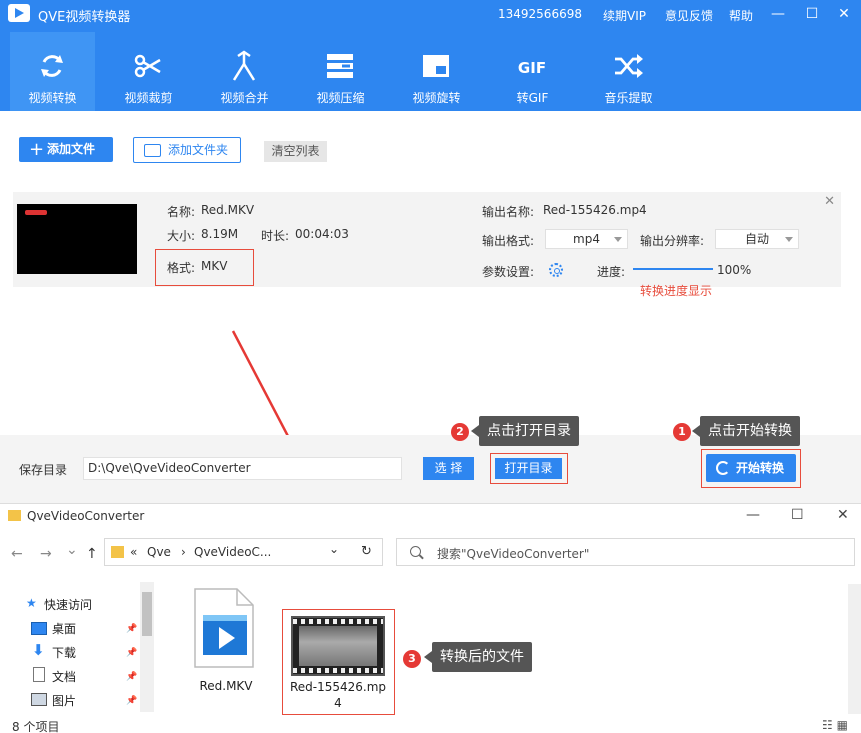 The image size is (861, 733). I want to click on resolution-select: 自动, so click(757, 239).